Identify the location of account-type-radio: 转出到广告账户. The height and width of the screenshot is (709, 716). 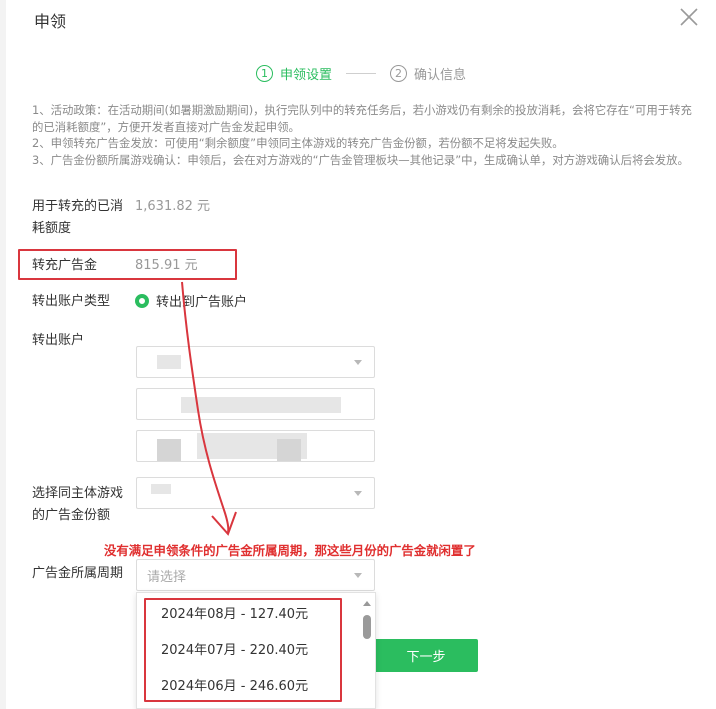
(191, 300).